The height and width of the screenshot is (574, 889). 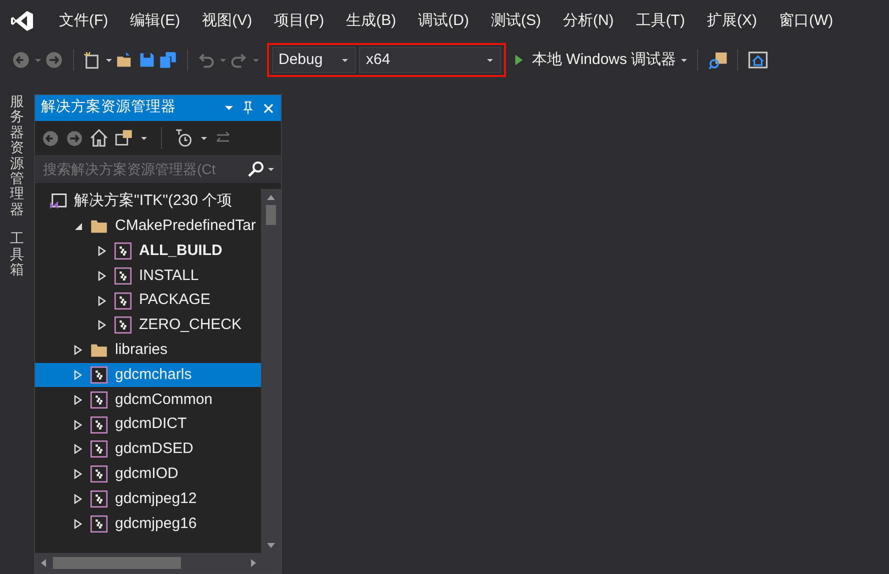 What do you see at coordinates (254, 563) in the screenshot?
I see `scroll-right-icon` at bounding box center [254, 563].